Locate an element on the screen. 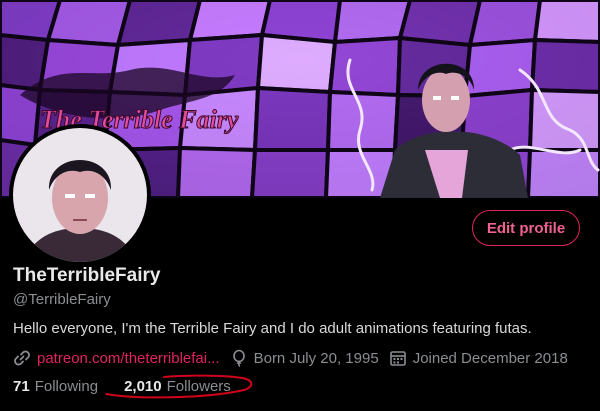 The image size is (600, 411). joined-text: Joined December 2018 is located at coordinates (490, 358).